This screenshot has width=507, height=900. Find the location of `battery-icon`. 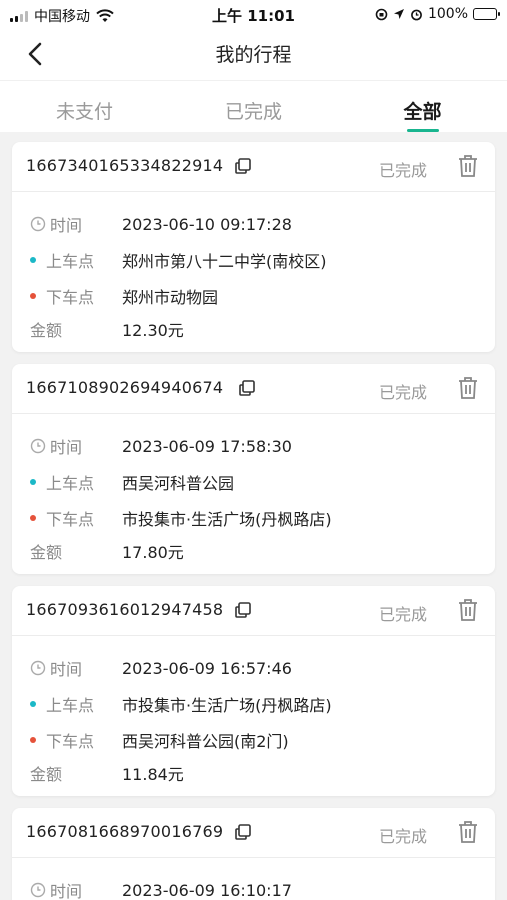

battery-icon is located at coordinates (486, 14).